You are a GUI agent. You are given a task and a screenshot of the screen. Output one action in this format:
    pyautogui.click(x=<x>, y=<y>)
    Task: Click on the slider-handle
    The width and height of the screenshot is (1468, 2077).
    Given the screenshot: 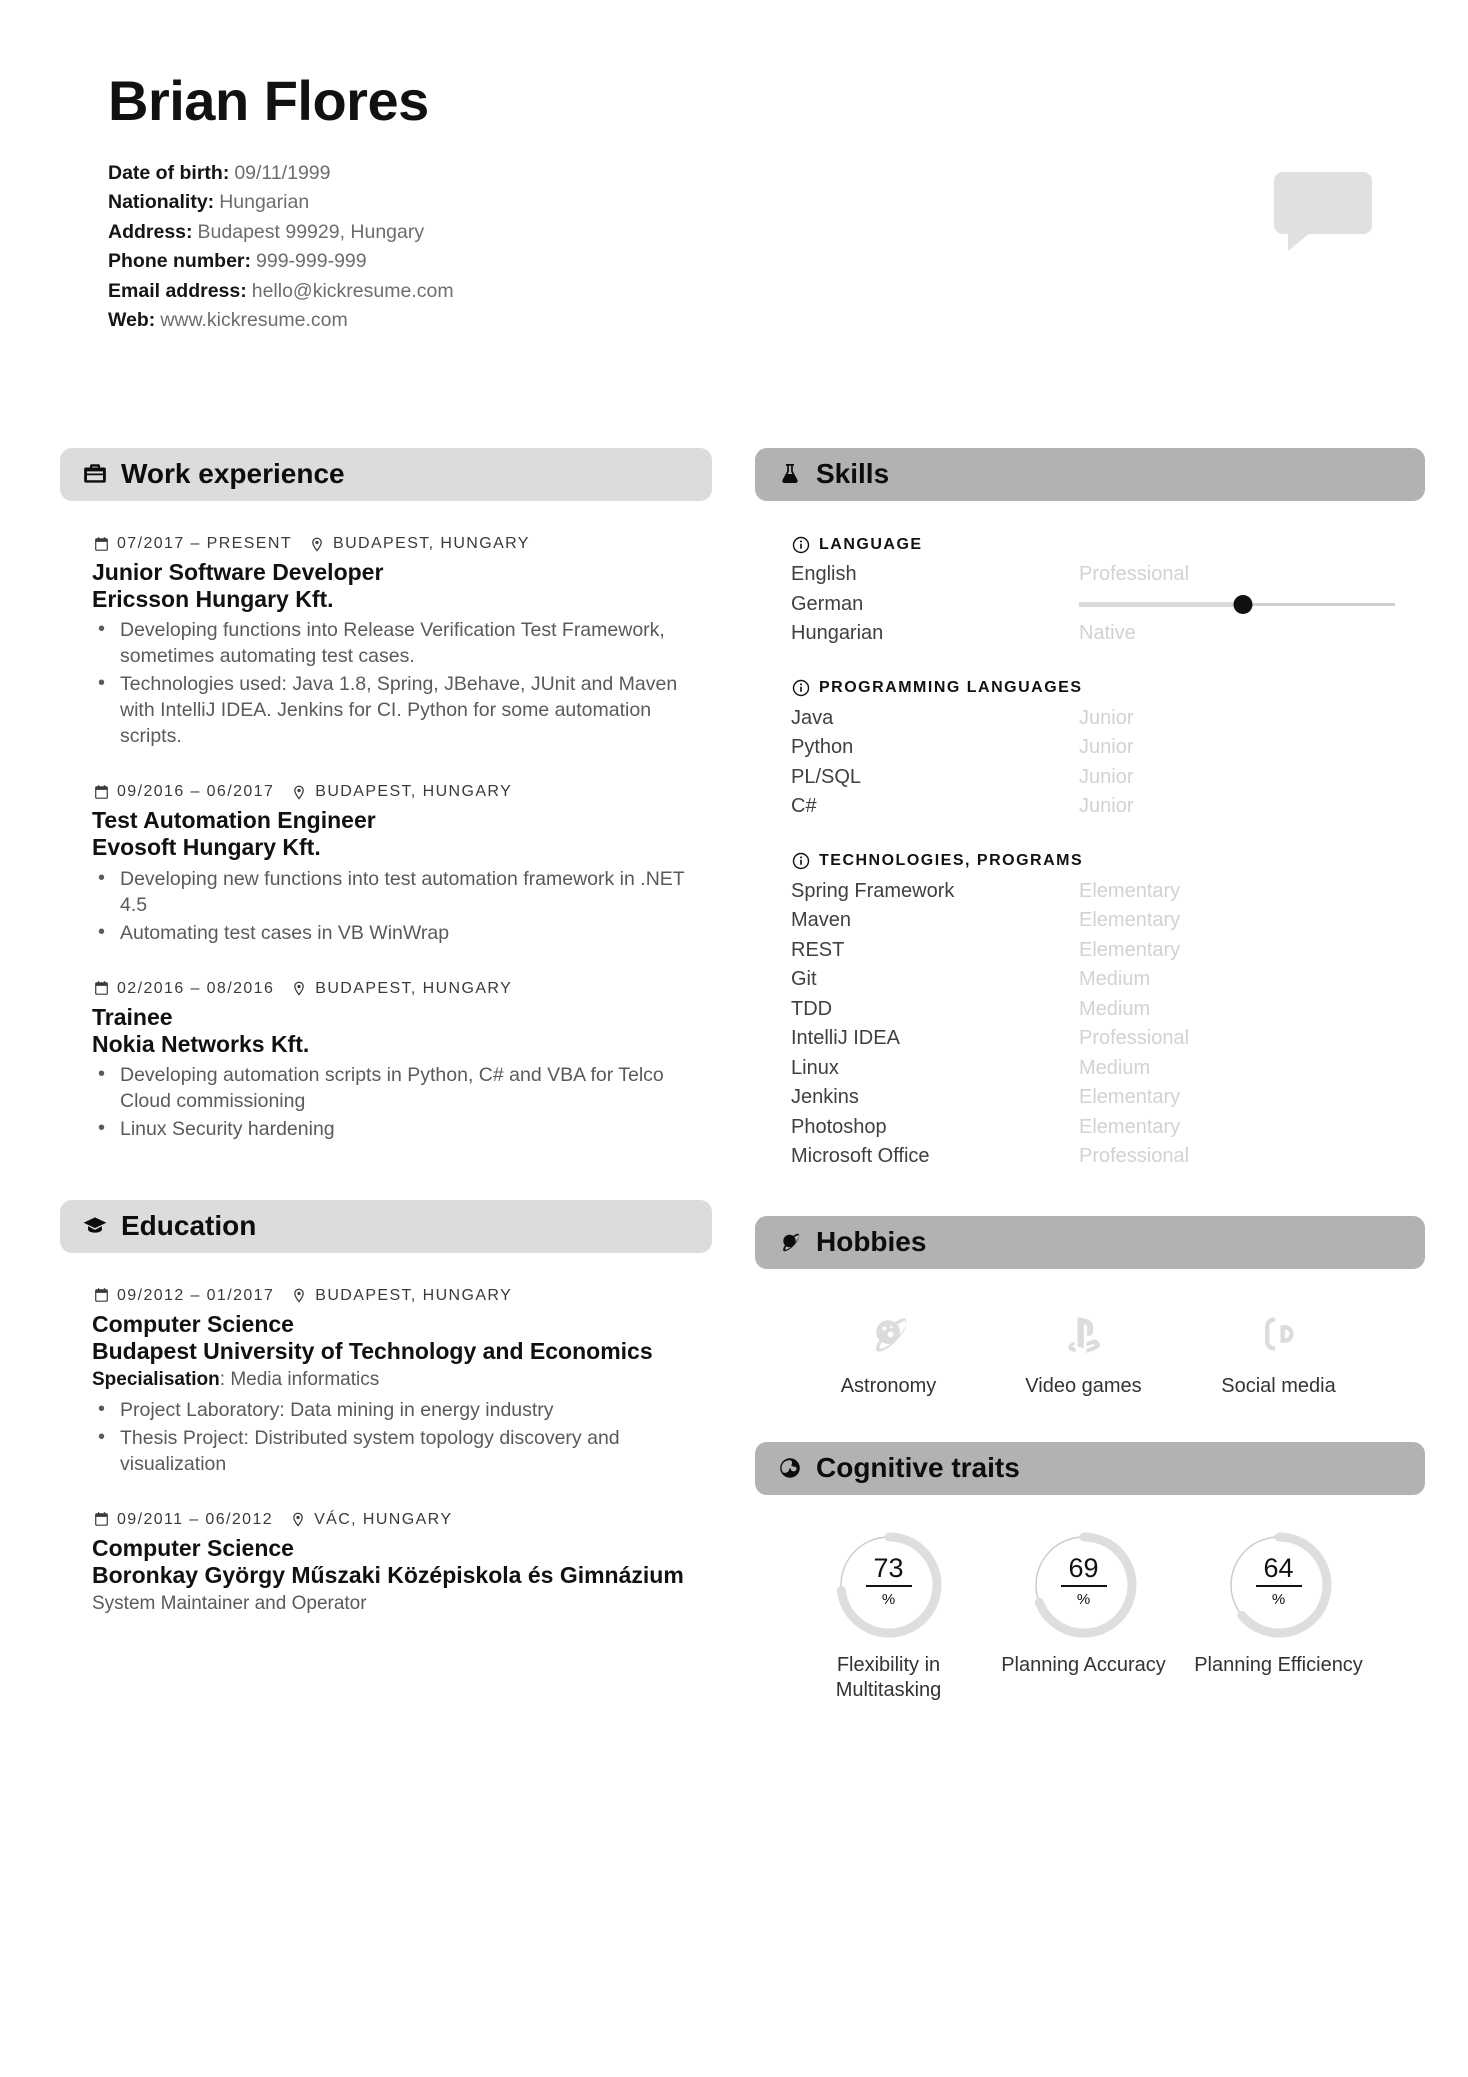 What is the action you would take?
    pyautogui.click(x=1243, y=604)
    